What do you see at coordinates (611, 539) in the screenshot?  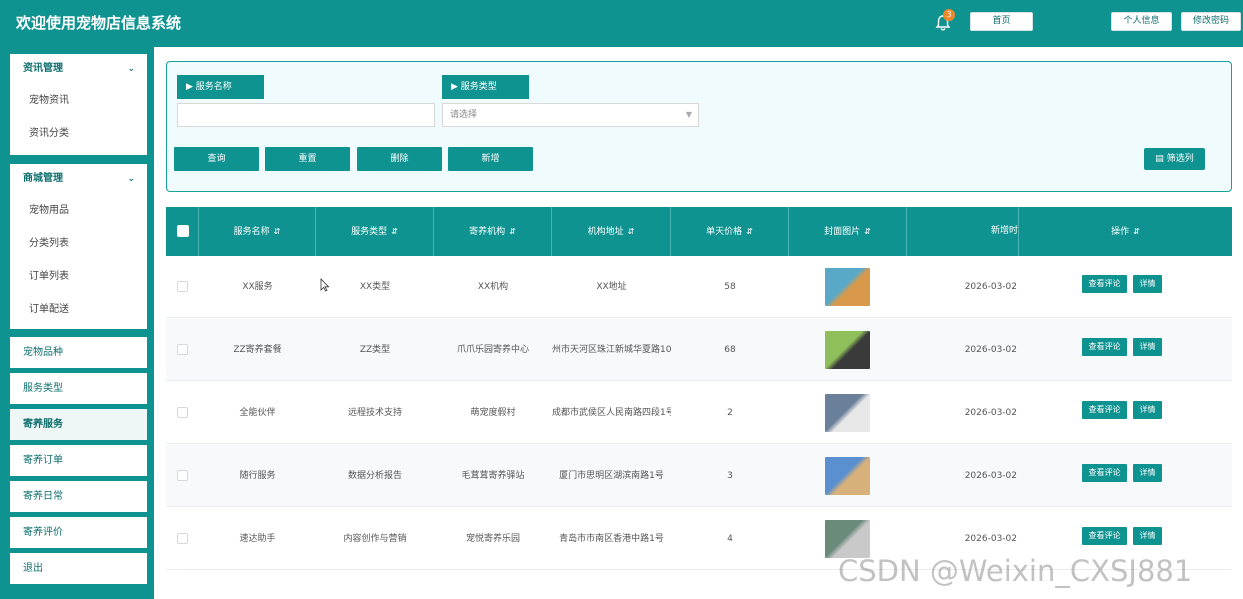 I see `cell-address: 青岛市市南区香港中路1号` at bounding box center [611, 539].